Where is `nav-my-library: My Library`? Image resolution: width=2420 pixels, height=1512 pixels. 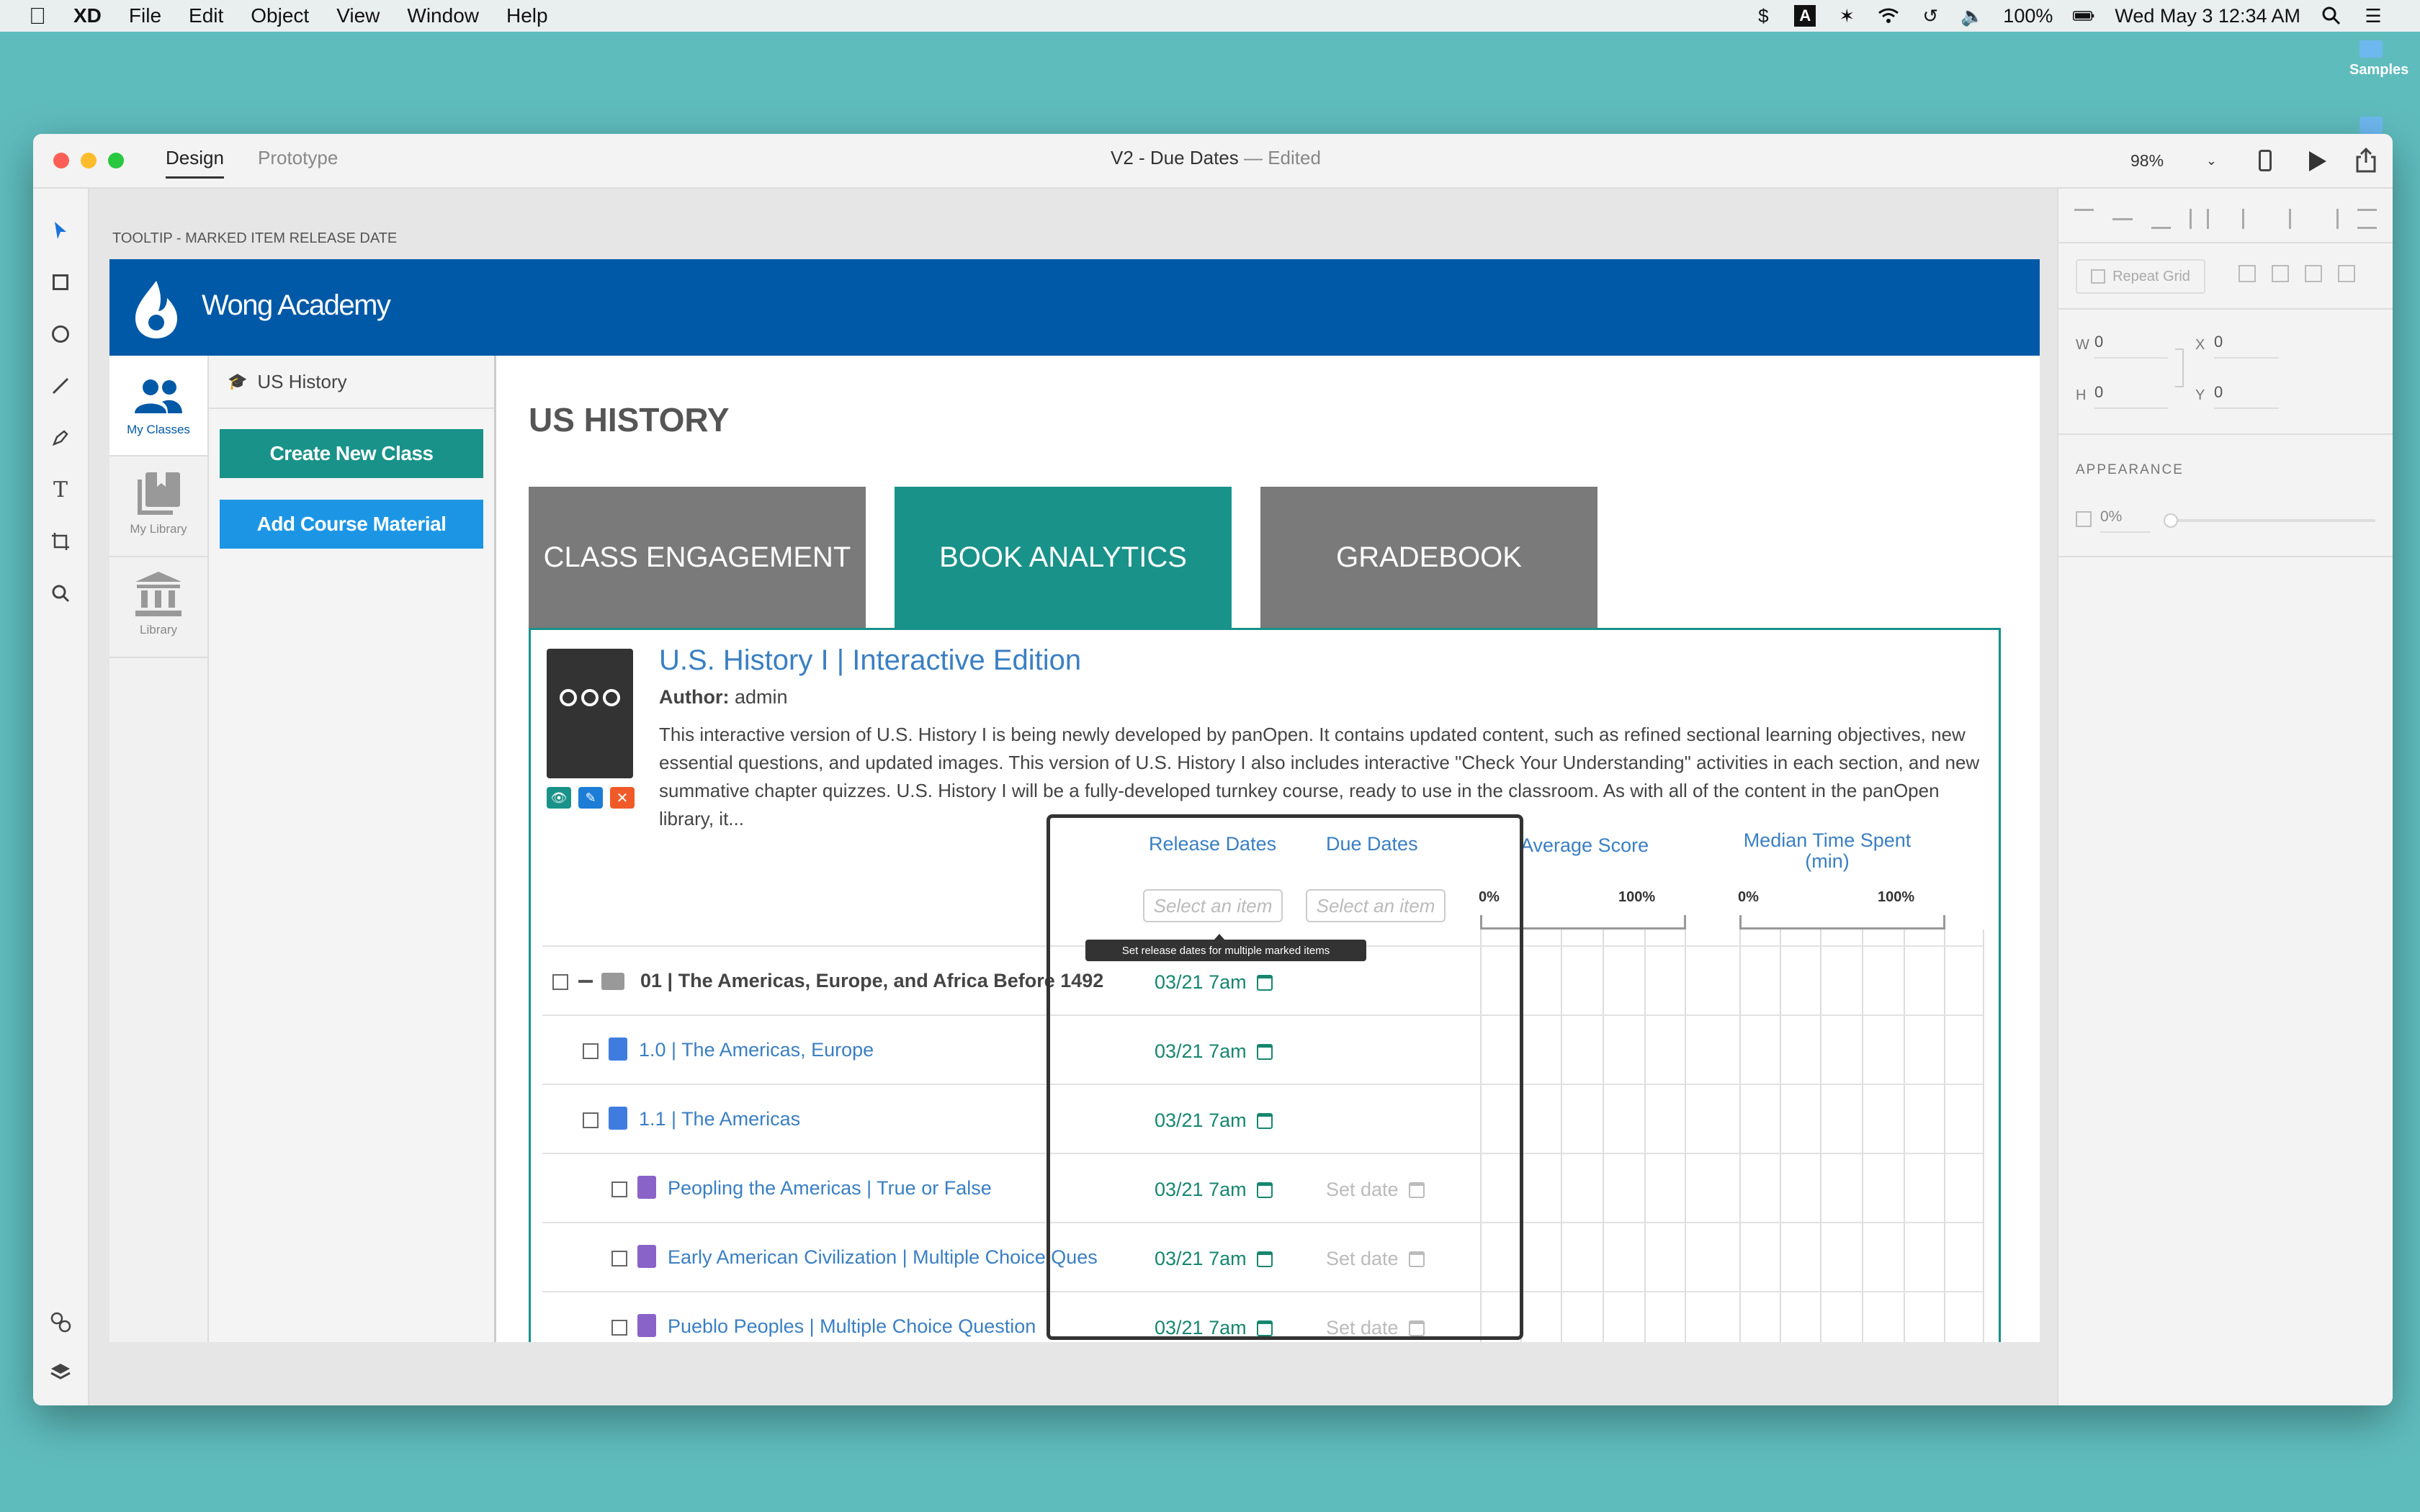 nav-my-library: My Library is located at coordinates (158, 506).